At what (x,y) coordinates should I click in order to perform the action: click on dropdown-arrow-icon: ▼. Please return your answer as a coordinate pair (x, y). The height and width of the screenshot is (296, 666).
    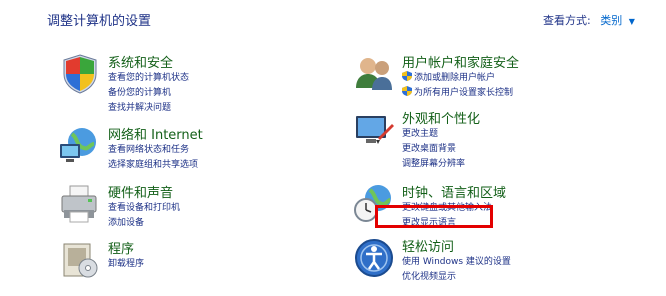
    Looking at the image, I should click on (632, 21).